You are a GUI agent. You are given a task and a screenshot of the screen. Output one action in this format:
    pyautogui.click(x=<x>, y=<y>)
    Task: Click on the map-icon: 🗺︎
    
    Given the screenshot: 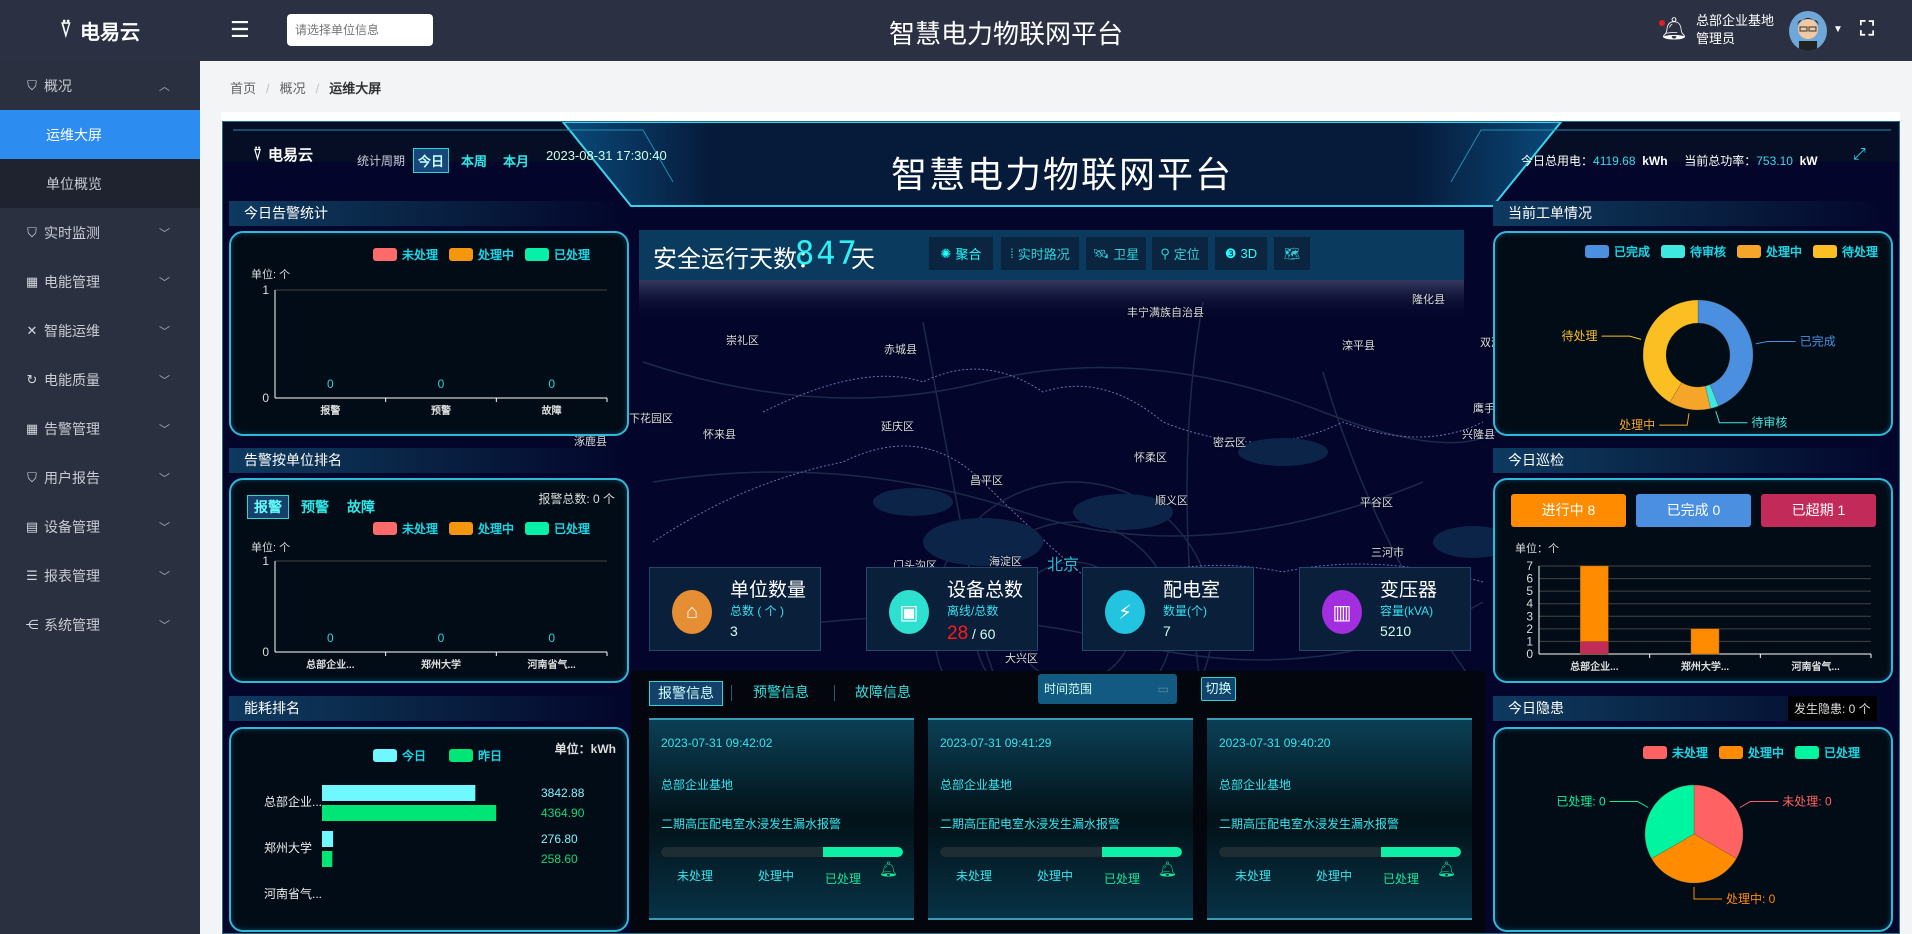 What is the action you would take?
    pyautogui.click(x=1292, y=253)
    